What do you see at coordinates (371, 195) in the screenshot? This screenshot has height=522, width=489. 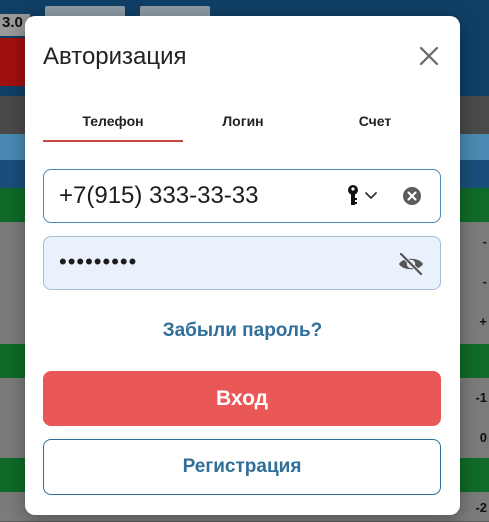 I see `chevron-down-icon` at bounding box center [371, 195].